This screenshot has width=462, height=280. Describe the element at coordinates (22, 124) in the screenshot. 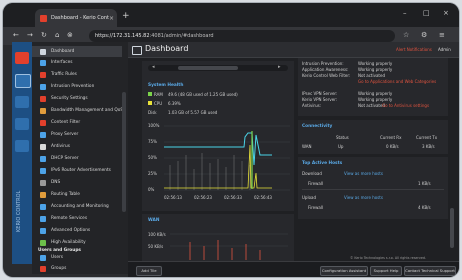

I see `logs-rail-icon` at that location.